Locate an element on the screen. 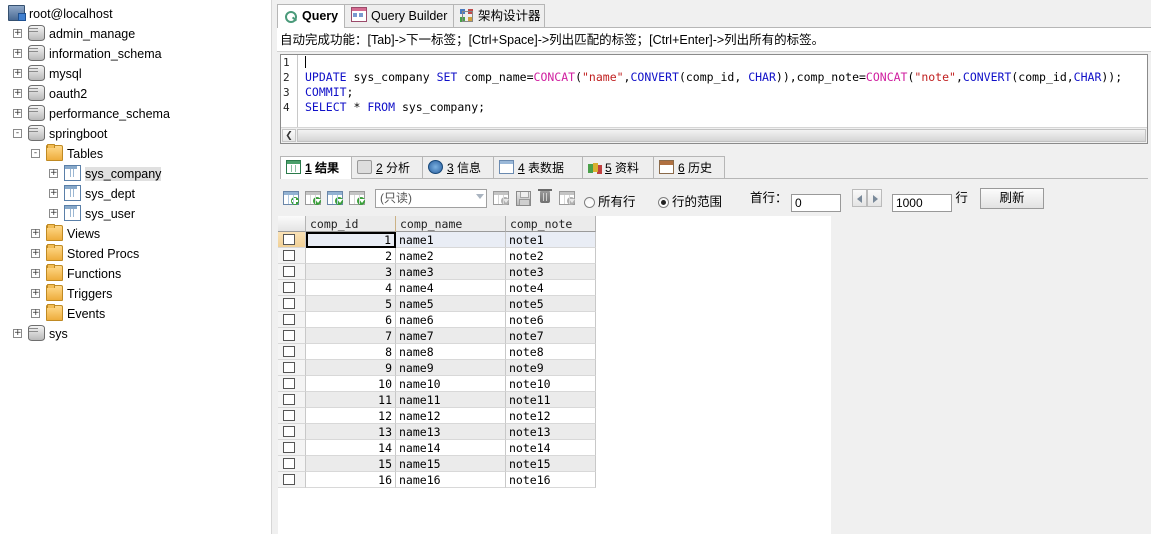 The image size is (1151, 534). cell-comp_name: name9 is located at coordinates (451, 368).